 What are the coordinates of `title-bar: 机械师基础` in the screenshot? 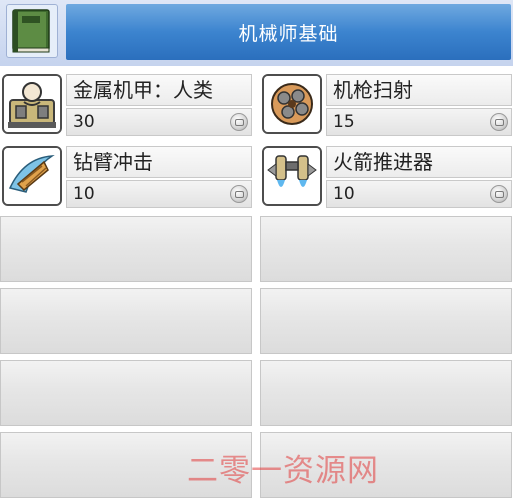 It's located at (288, 32).